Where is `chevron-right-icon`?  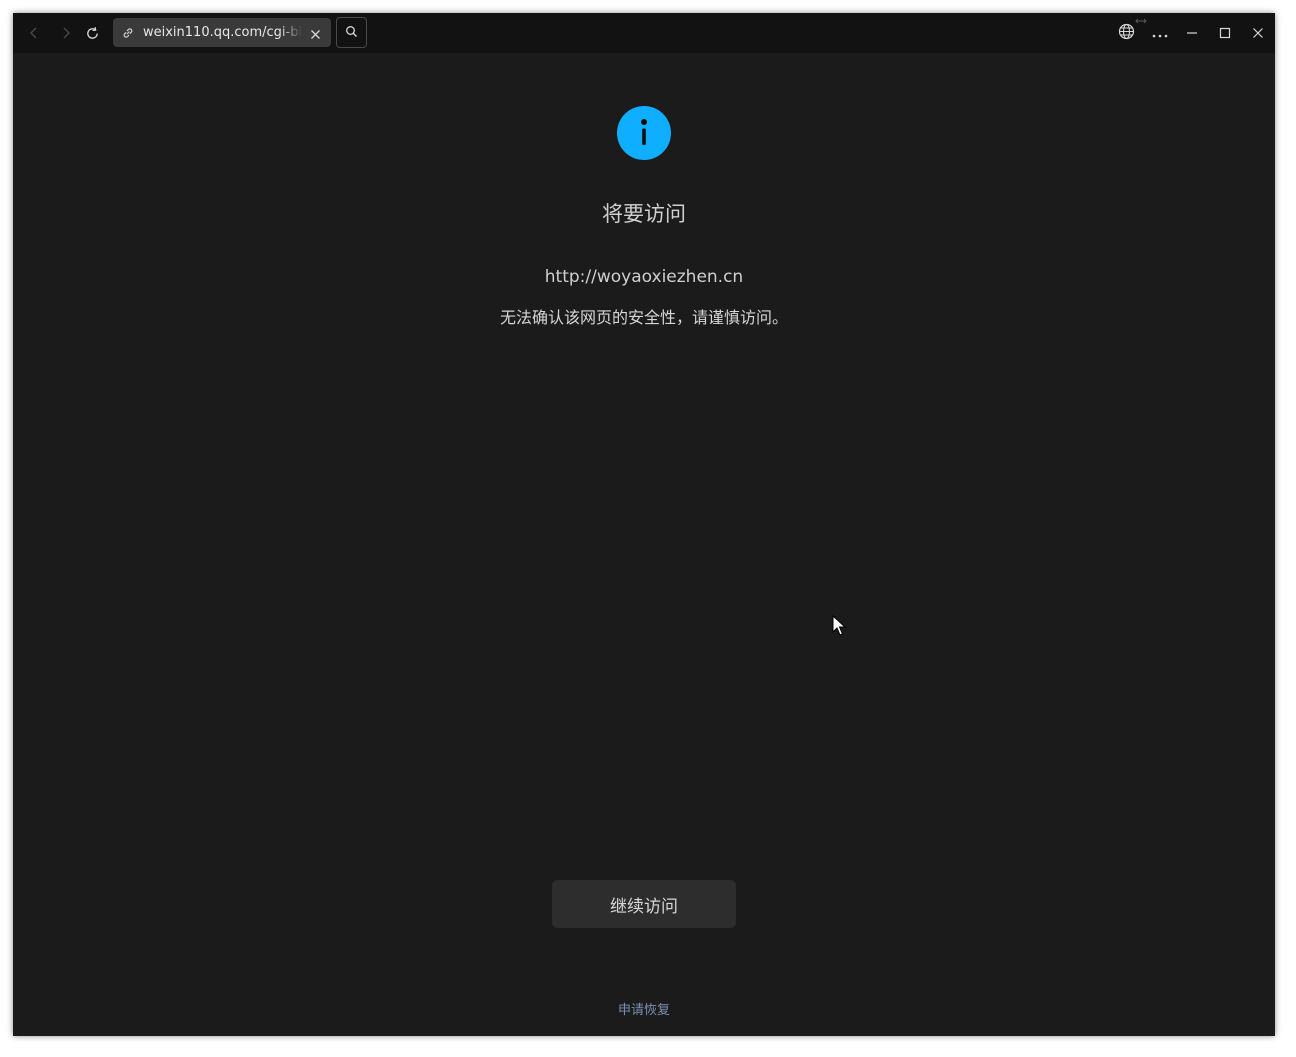 chevron-right-icon is located at coordinates (66, 33).